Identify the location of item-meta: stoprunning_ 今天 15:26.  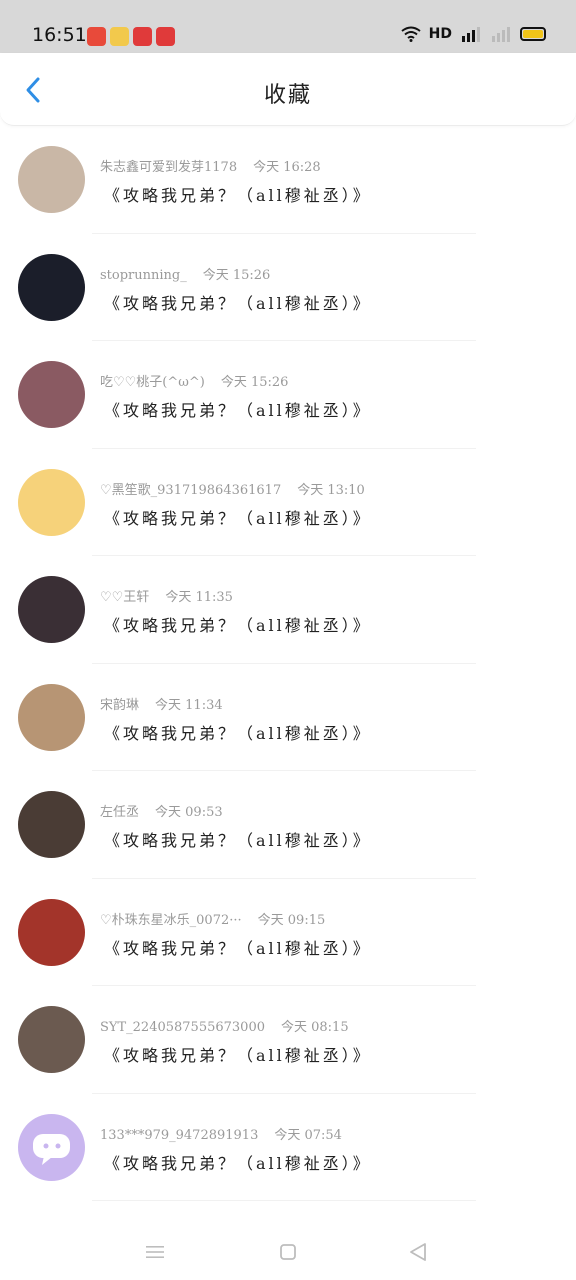
(185, 273).